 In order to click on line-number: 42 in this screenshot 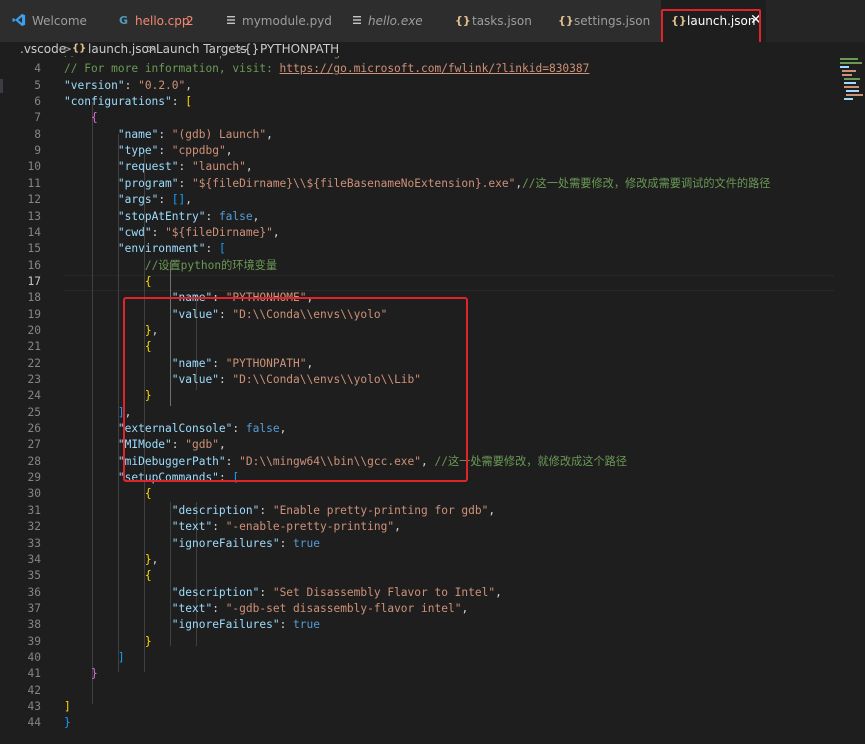, I will do `click(34, 690)`.